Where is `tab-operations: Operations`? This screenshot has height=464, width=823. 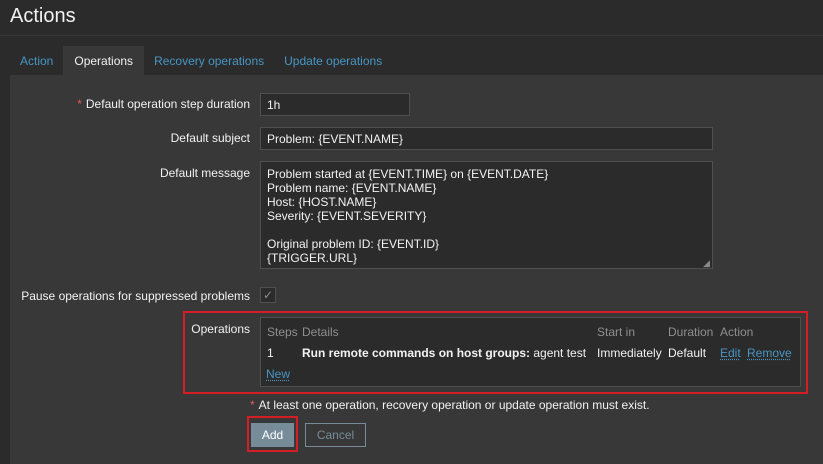
tab-operations: Operations is located at coordinates (104, 61).